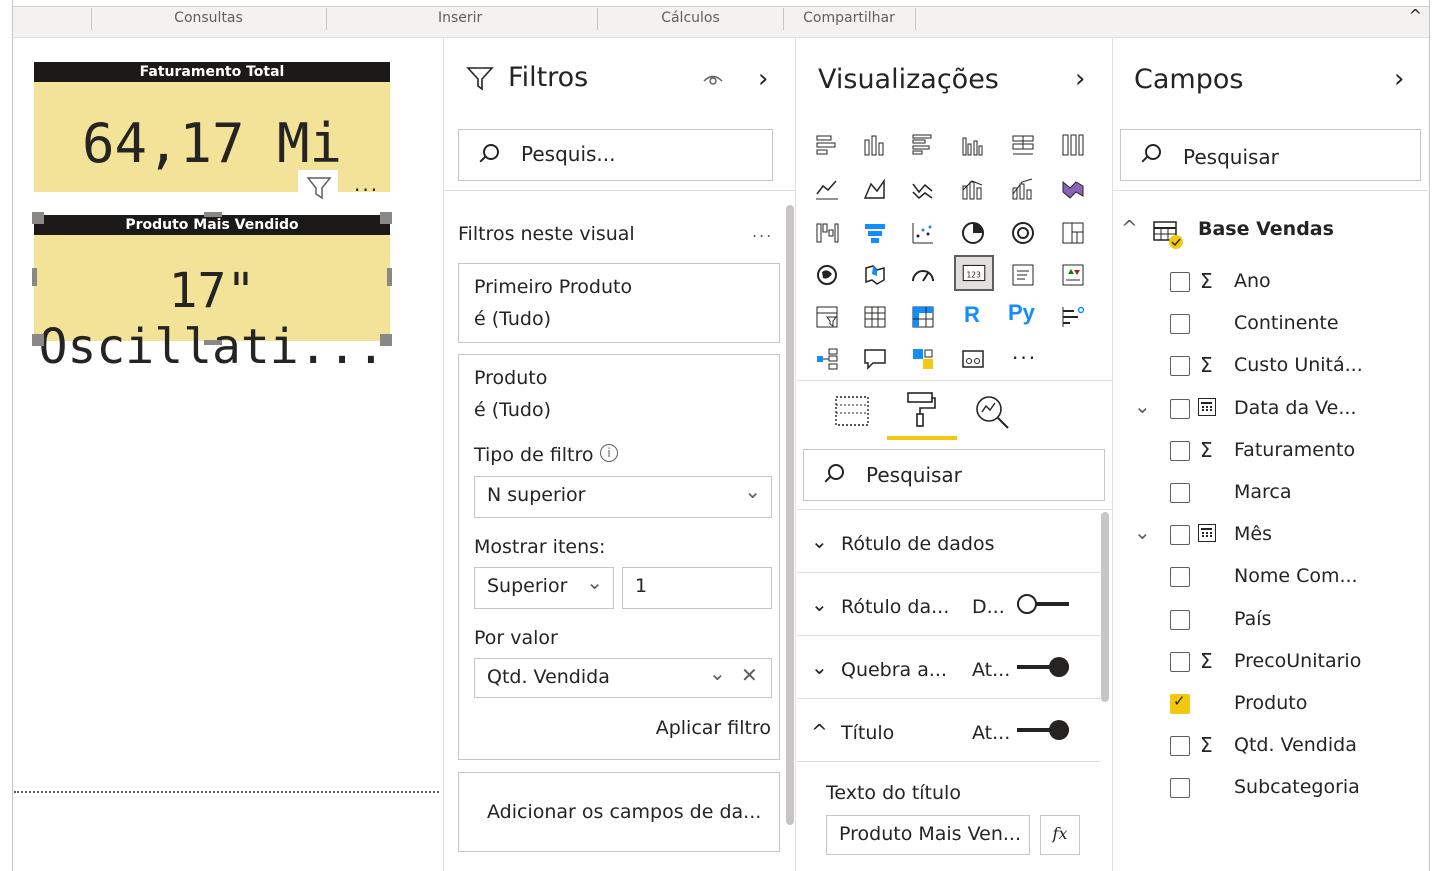 The image size is (1434, 871). What do you see at coordinates (1023, 275) in the screenshot?
I see `multi-row-card-icon` at bounding box center [1023, 275].